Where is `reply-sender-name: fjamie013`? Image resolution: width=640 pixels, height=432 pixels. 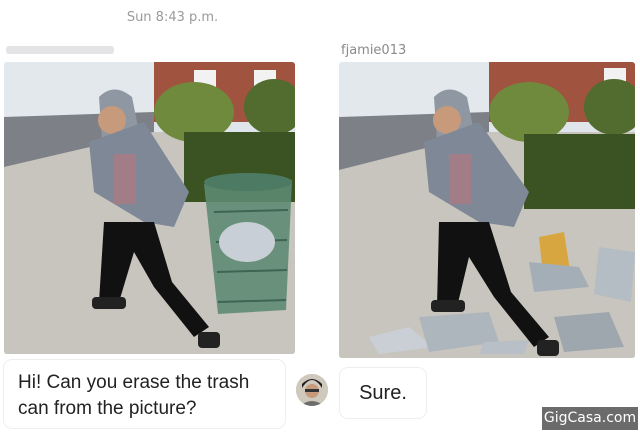
reply-sender-name: fjamie013 is located at coordinates (374, 50).